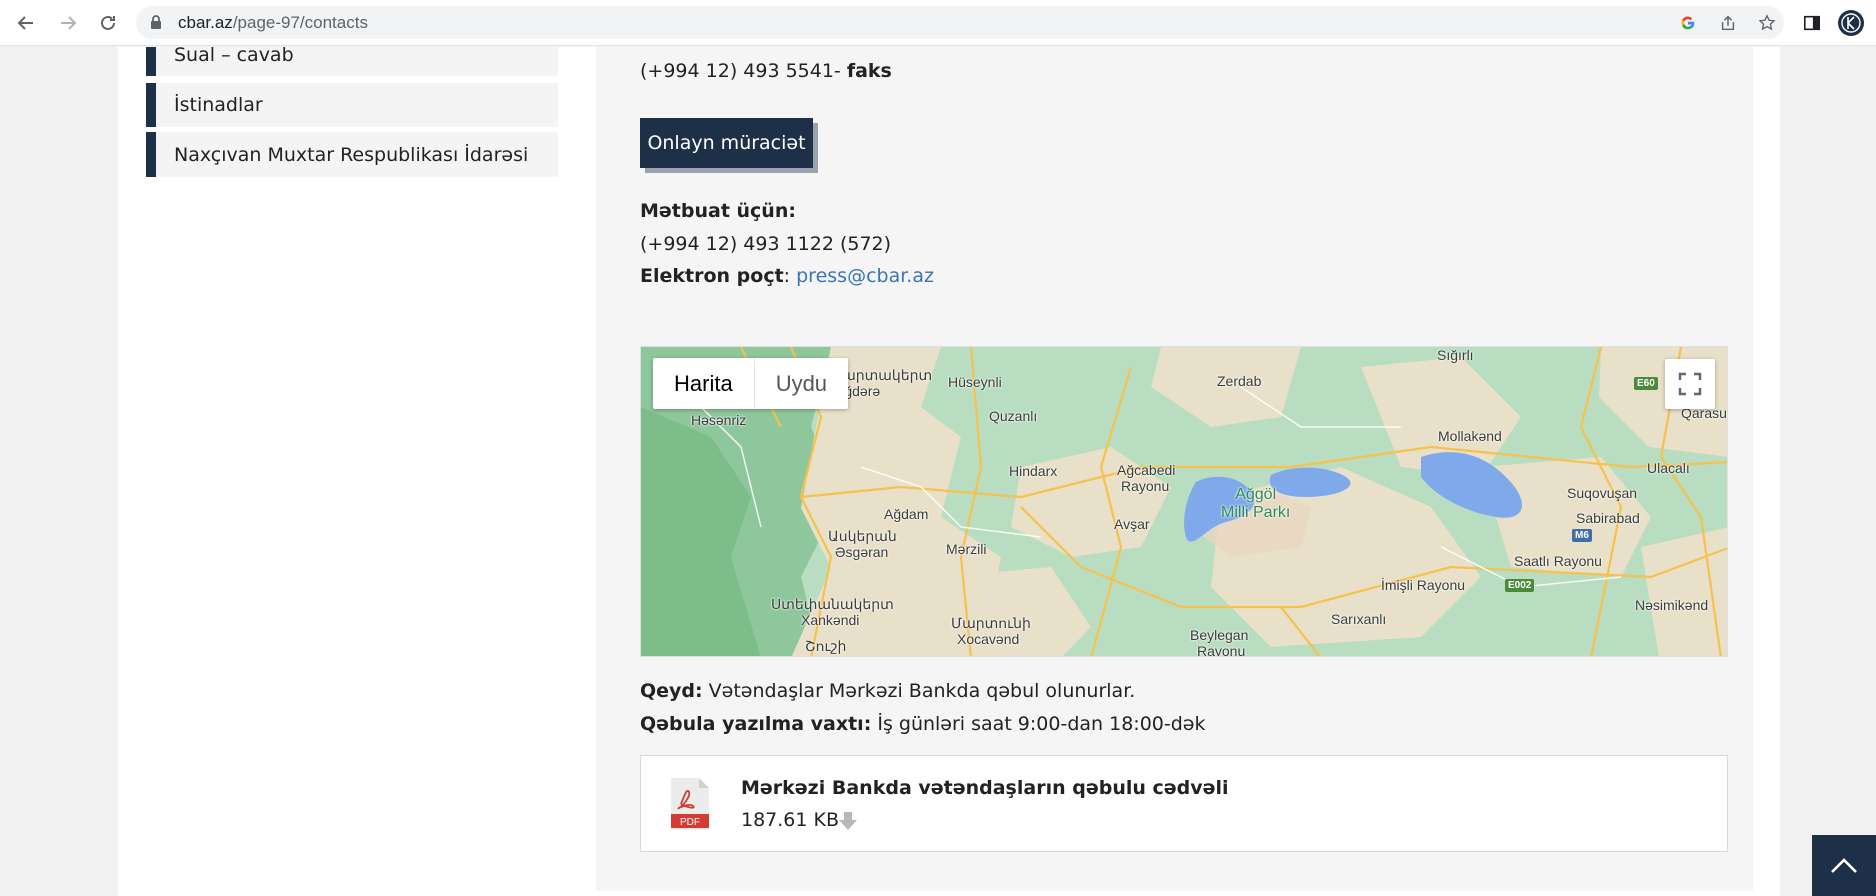  I want to click on map-label-beylegan-rayon: Rayonu, so click(1221, 650).